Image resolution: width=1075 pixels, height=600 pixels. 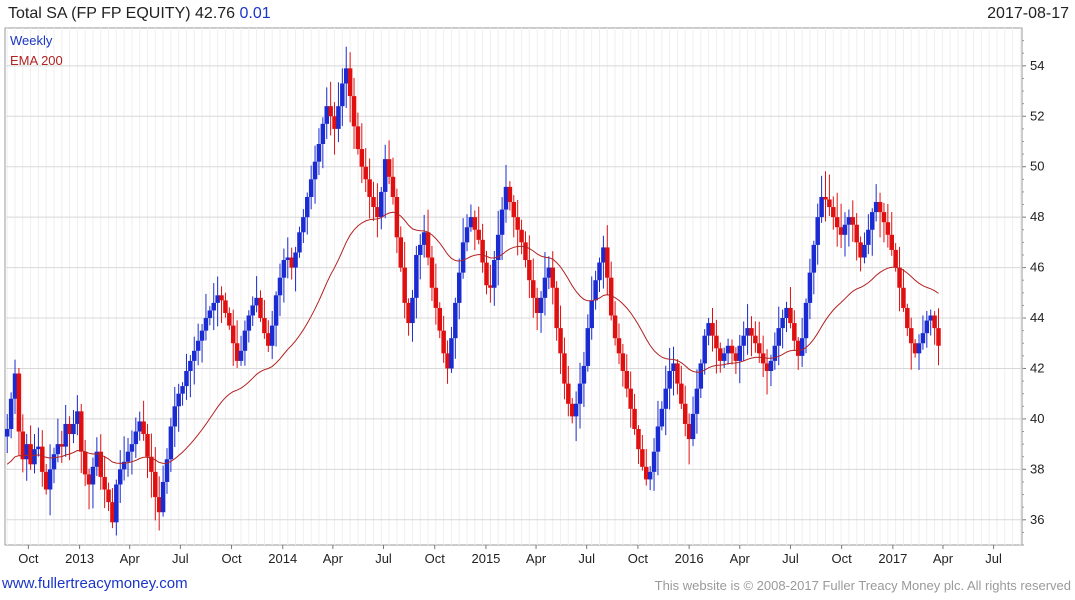 What do you see at coordinates (892, 558) in the screenshot?
I see `x-tick-label: 2017` at bounding box center [892, 558].